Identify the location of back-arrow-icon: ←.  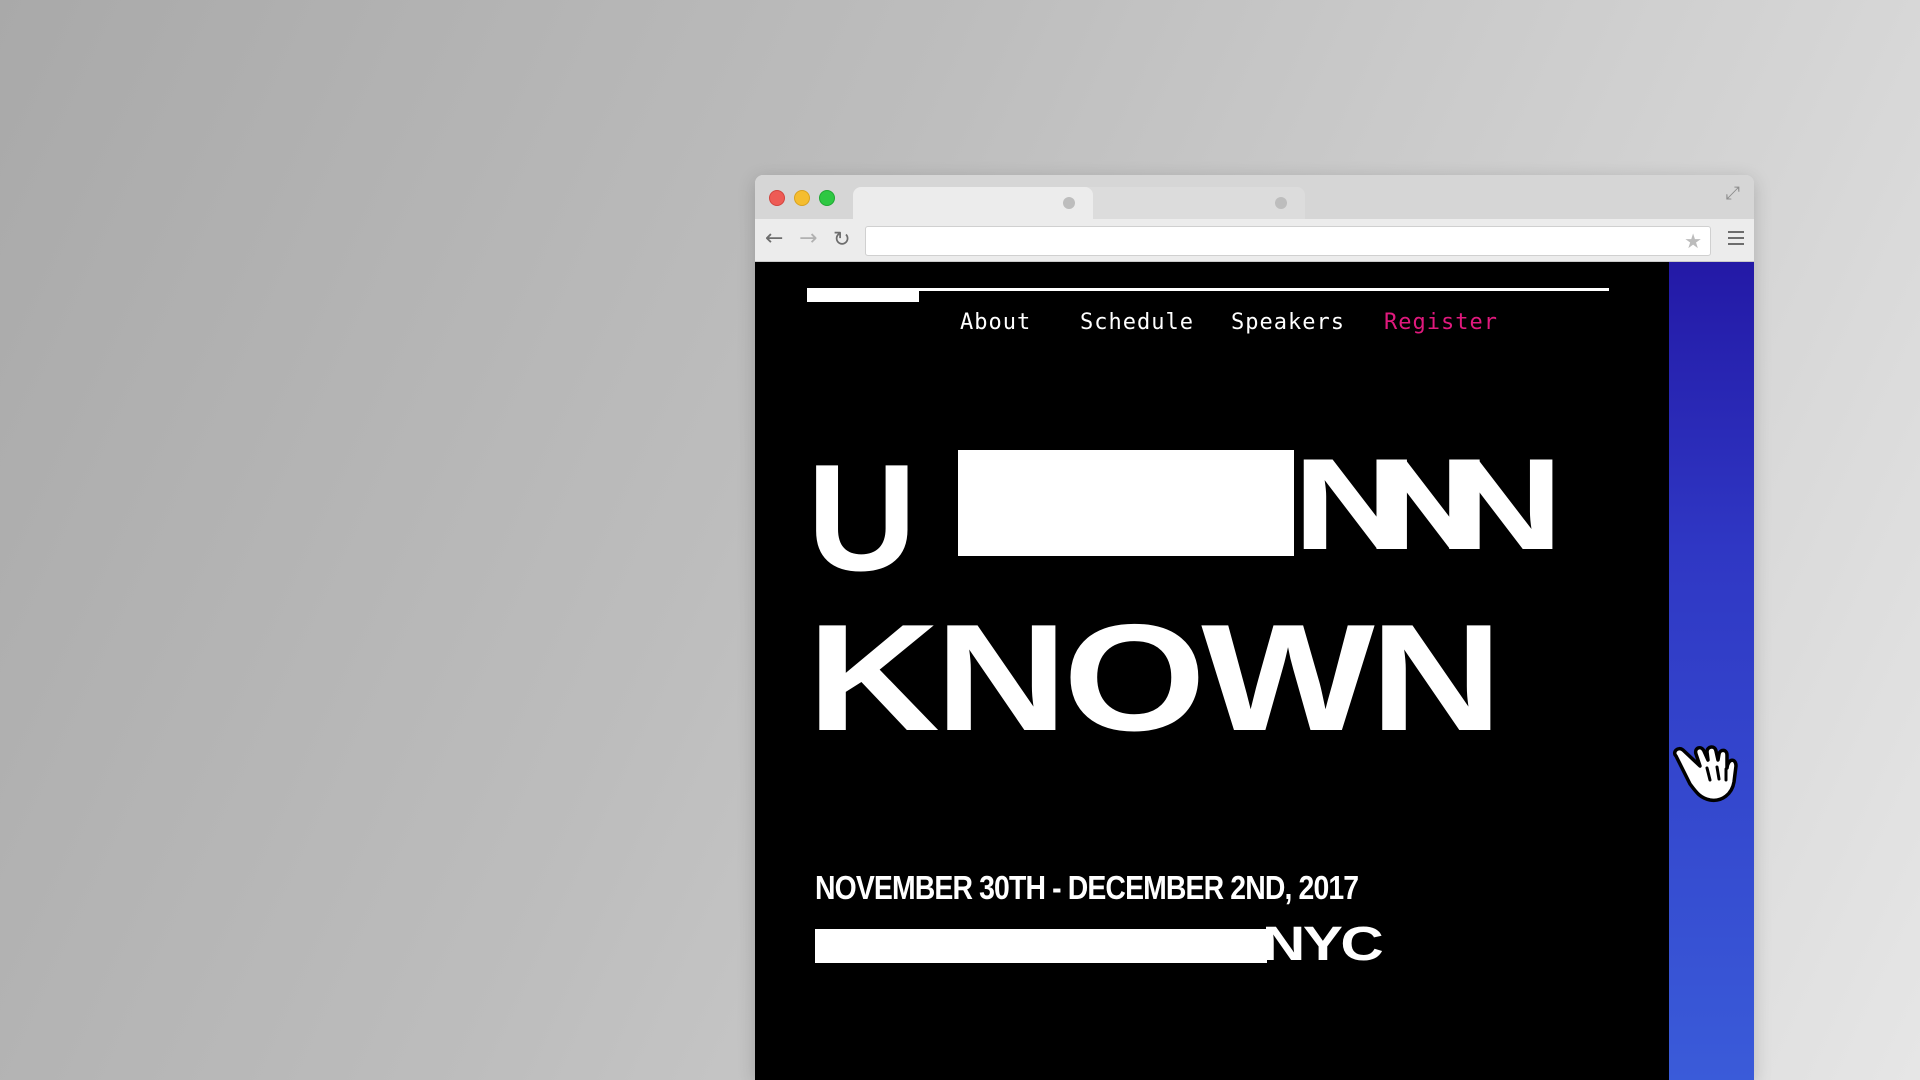
(774, 239).